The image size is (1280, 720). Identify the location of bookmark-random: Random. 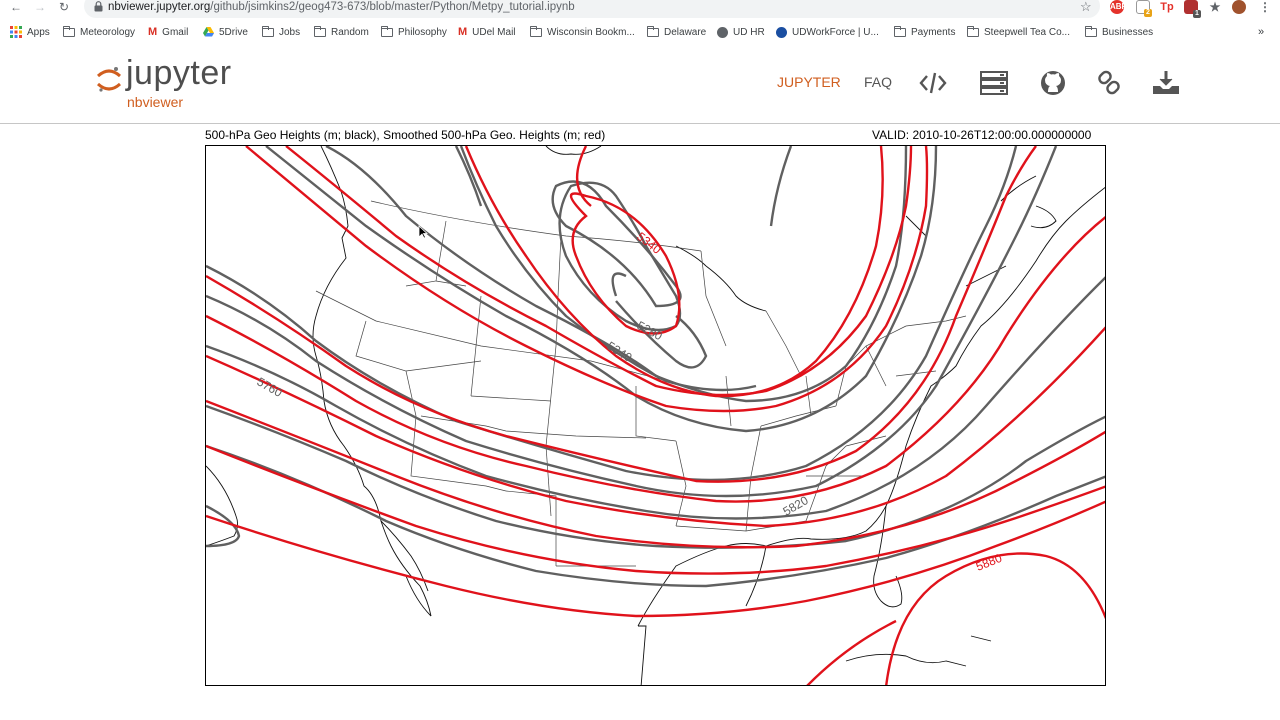
(341, 32).